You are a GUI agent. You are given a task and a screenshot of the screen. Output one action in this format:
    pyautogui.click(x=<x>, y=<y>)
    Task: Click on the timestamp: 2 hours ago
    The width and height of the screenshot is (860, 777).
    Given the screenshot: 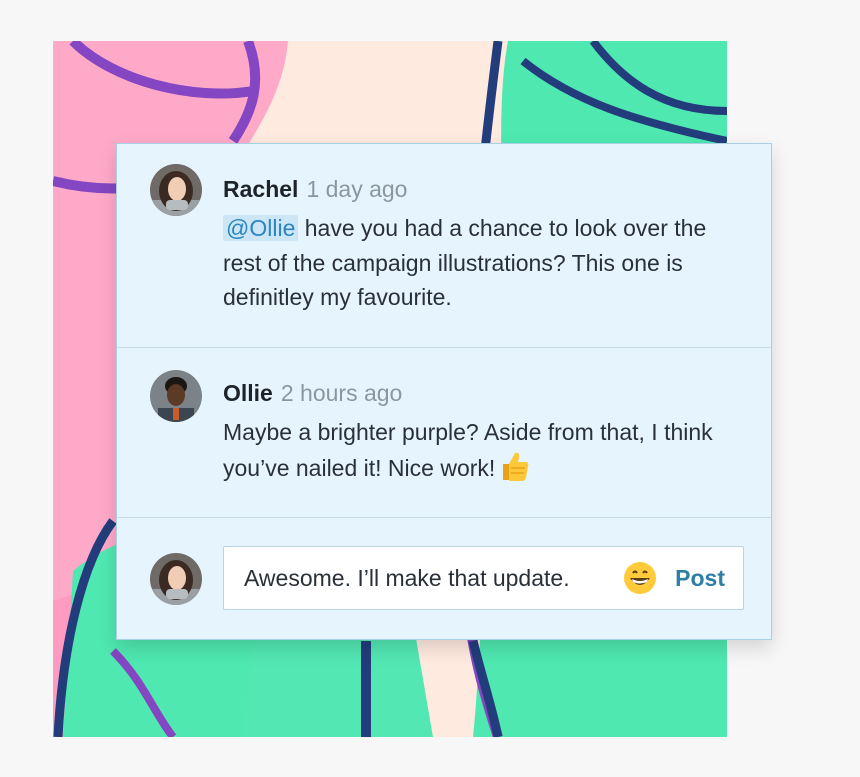 What is the action you would take?
    pyautogui.click(x=341, y=393)
    